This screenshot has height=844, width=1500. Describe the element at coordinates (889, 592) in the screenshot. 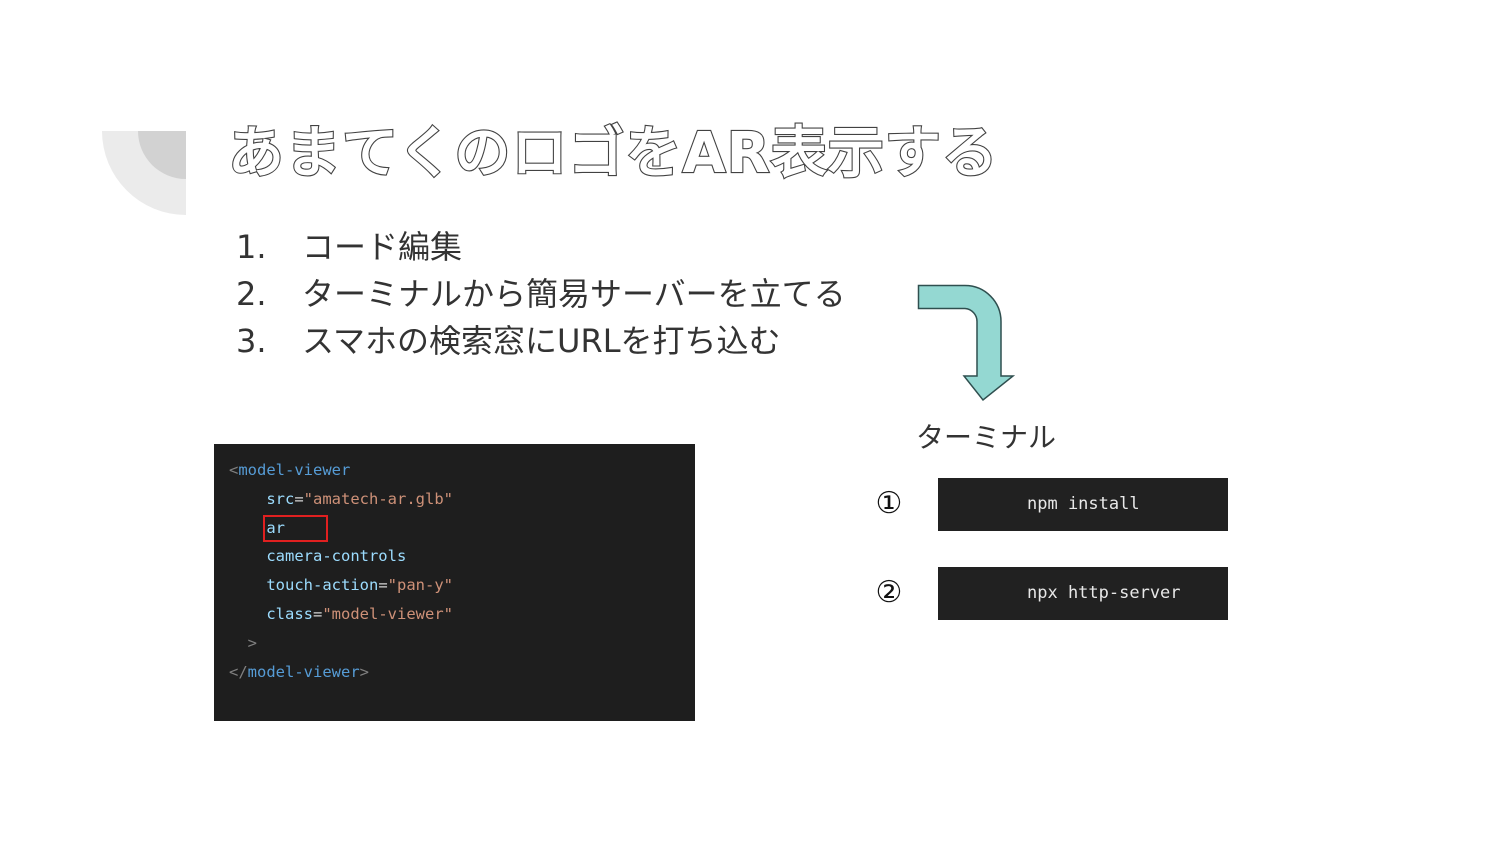

I see `step-marker: ②` at that location.